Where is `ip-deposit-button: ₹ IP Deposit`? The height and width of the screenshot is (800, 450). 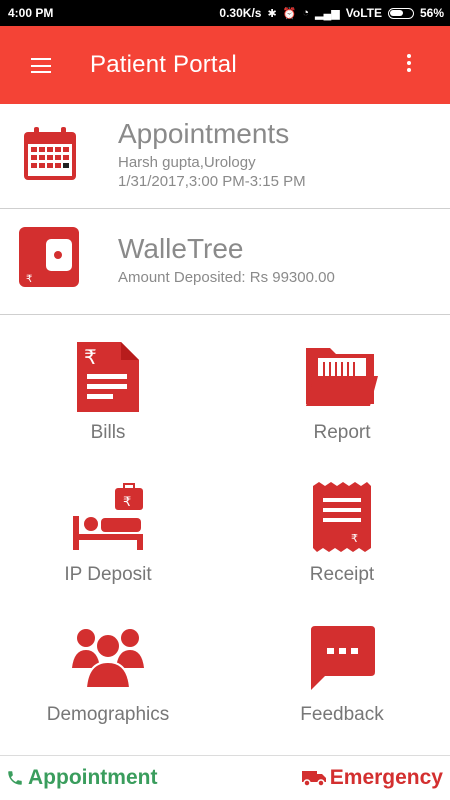
ip-deposit-button: ₹ IP Deposit is located at coordinates (108, 547).